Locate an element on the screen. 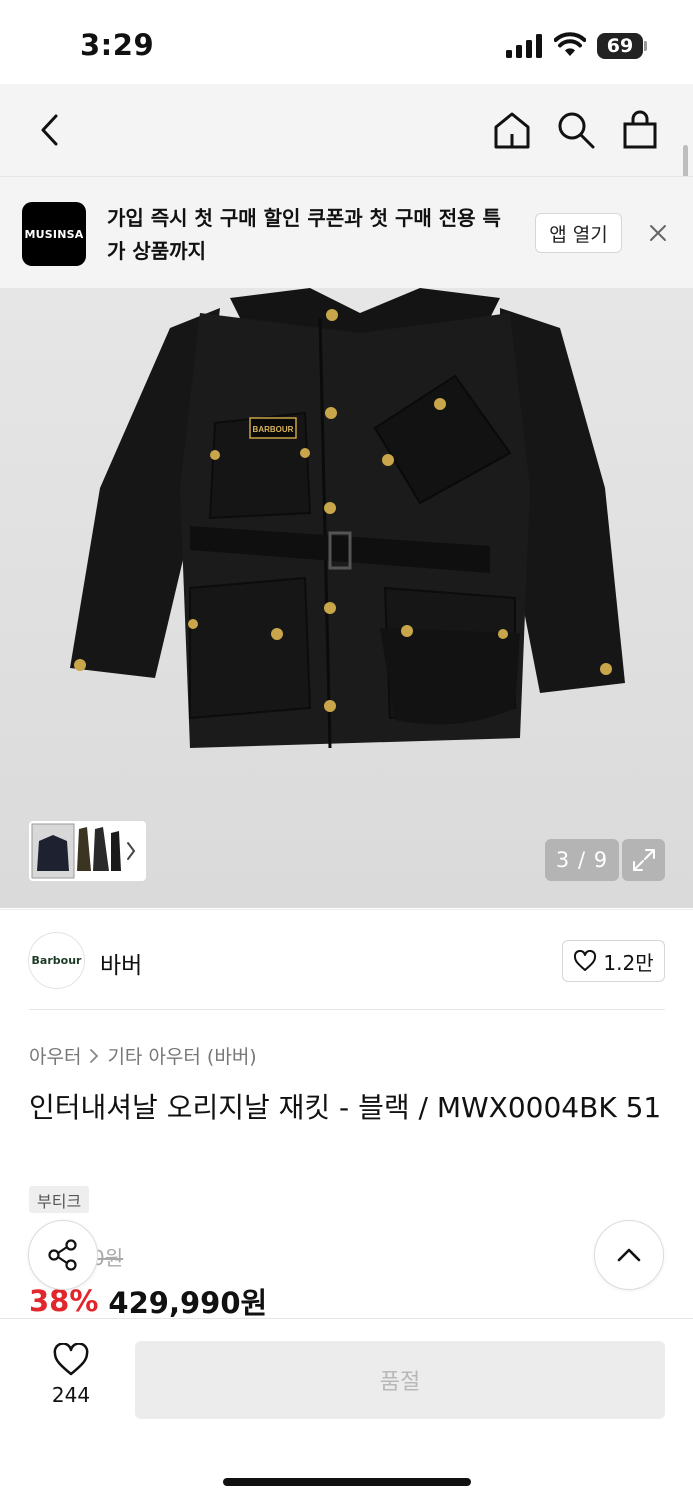  bottom-action-bar: 244 품절 is located at coordinates (346, 1409).